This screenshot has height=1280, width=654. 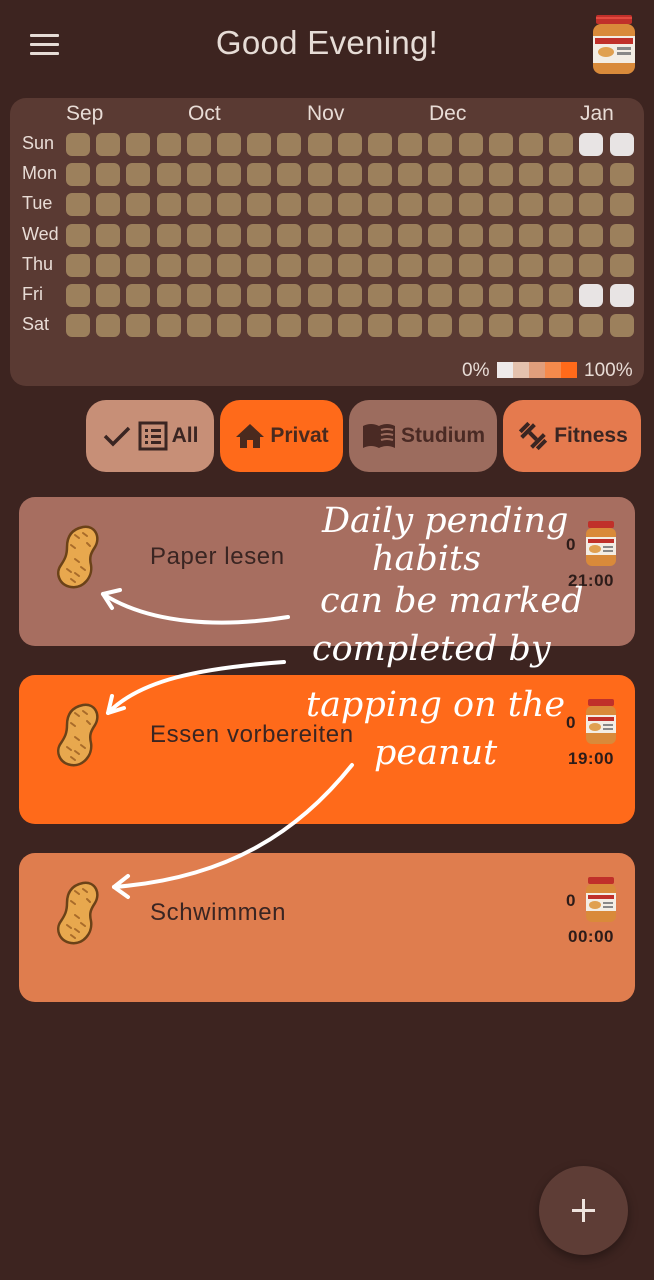 I want to click on month-label: Dec, so click(x=448, y=113).